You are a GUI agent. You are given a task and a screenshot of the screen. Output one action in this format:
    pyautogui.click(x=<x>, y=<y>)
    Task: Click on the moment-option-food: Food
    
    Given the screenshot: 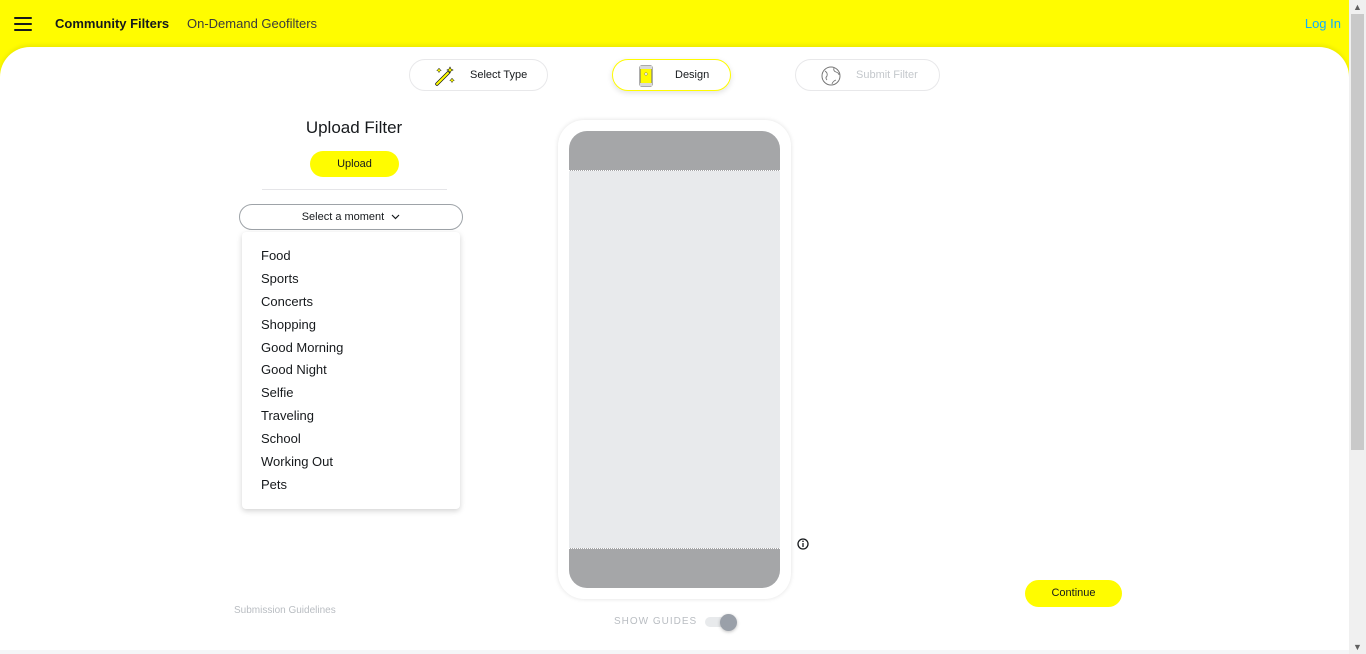 What is the action you would take?
    pyautogui.click(x=351, y=256)
    